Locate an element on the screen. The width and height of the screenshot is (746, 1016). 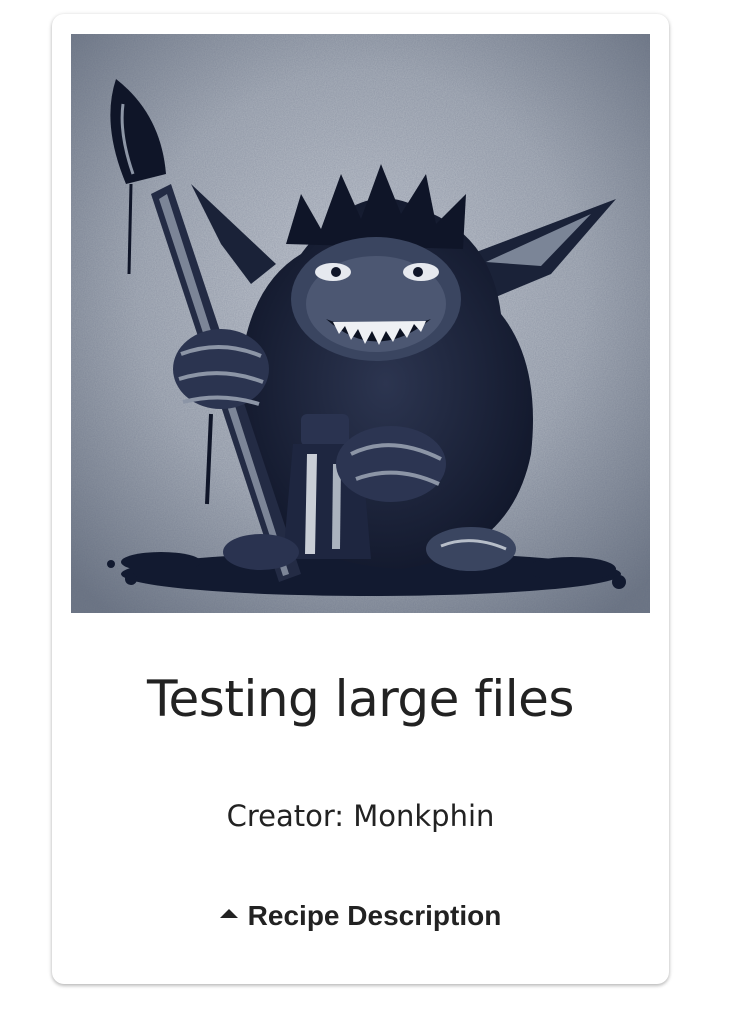
recipe-description-label: Recipe Description is located at coordinates (374, 915).